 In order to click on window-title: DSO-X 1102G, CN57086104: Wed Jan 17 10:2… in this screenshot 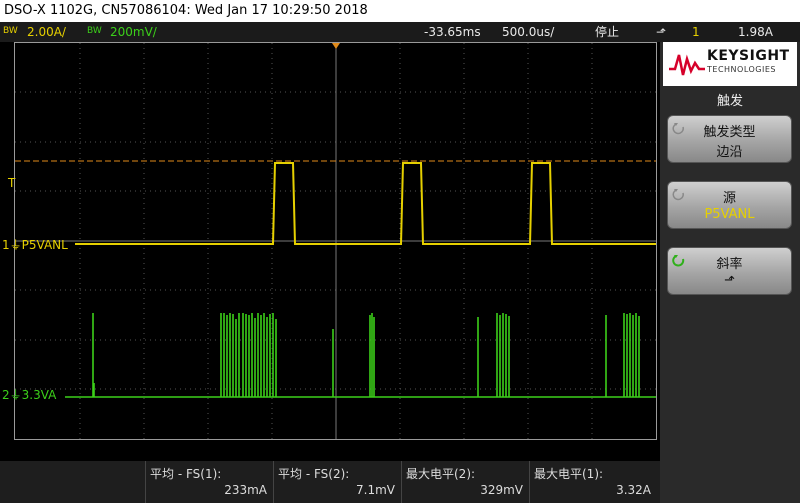, I will do `click(400, 11)`.